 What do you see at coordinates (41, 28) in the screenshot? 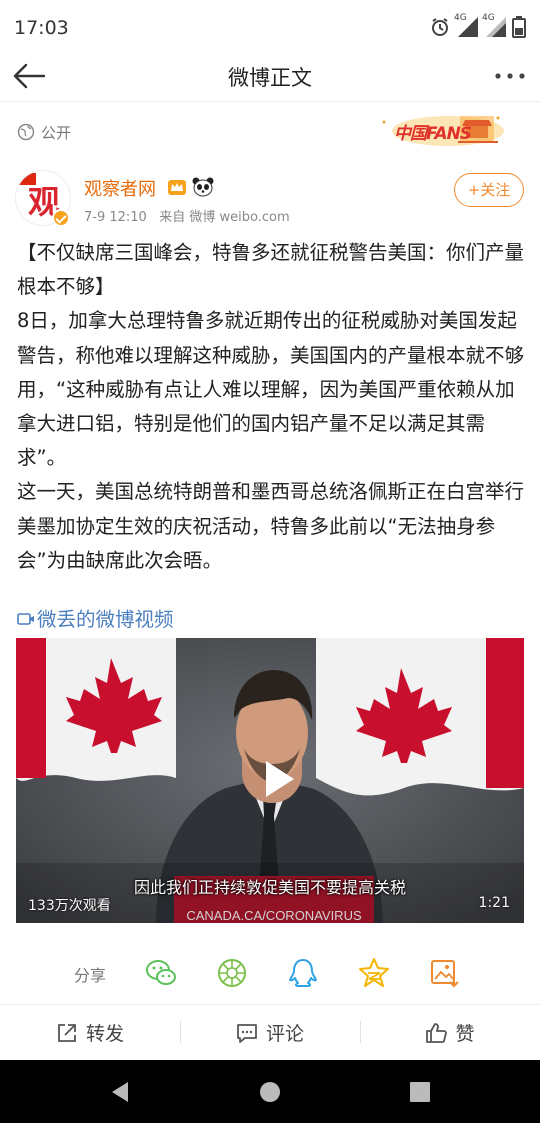
I see `status-time: 17:03` at bounding box center [41, 28].